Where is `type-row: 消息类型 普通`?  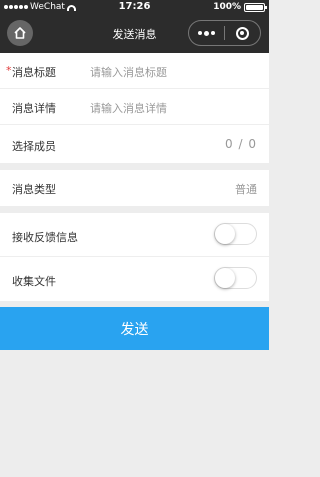
type-row: 消息类型 普通 is located at coordinates (134, 188).